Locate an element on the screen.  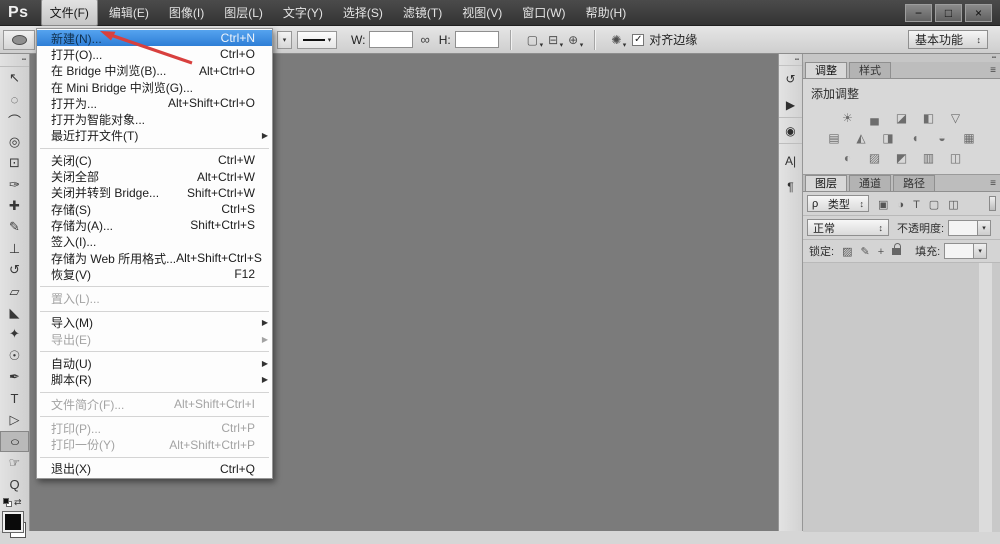
menu-item-存储(S): 存储(S) Ctrl+S is located at coordinates (154, 209).